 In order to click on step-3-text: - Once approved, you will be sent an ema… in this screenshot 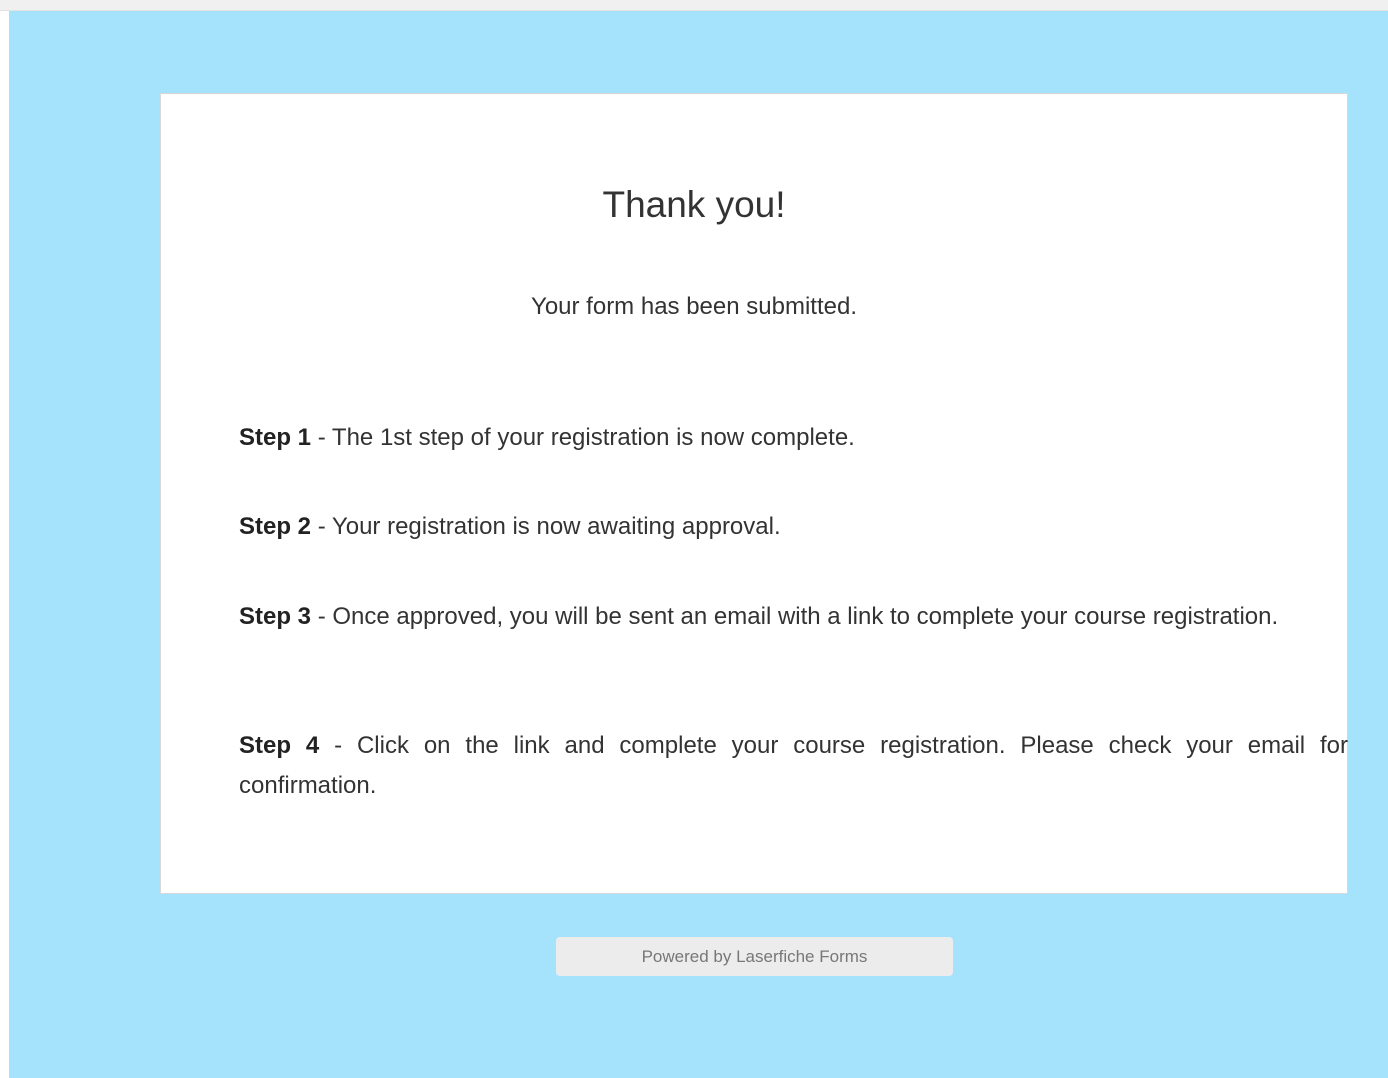, I will do `click(795, 616)`.